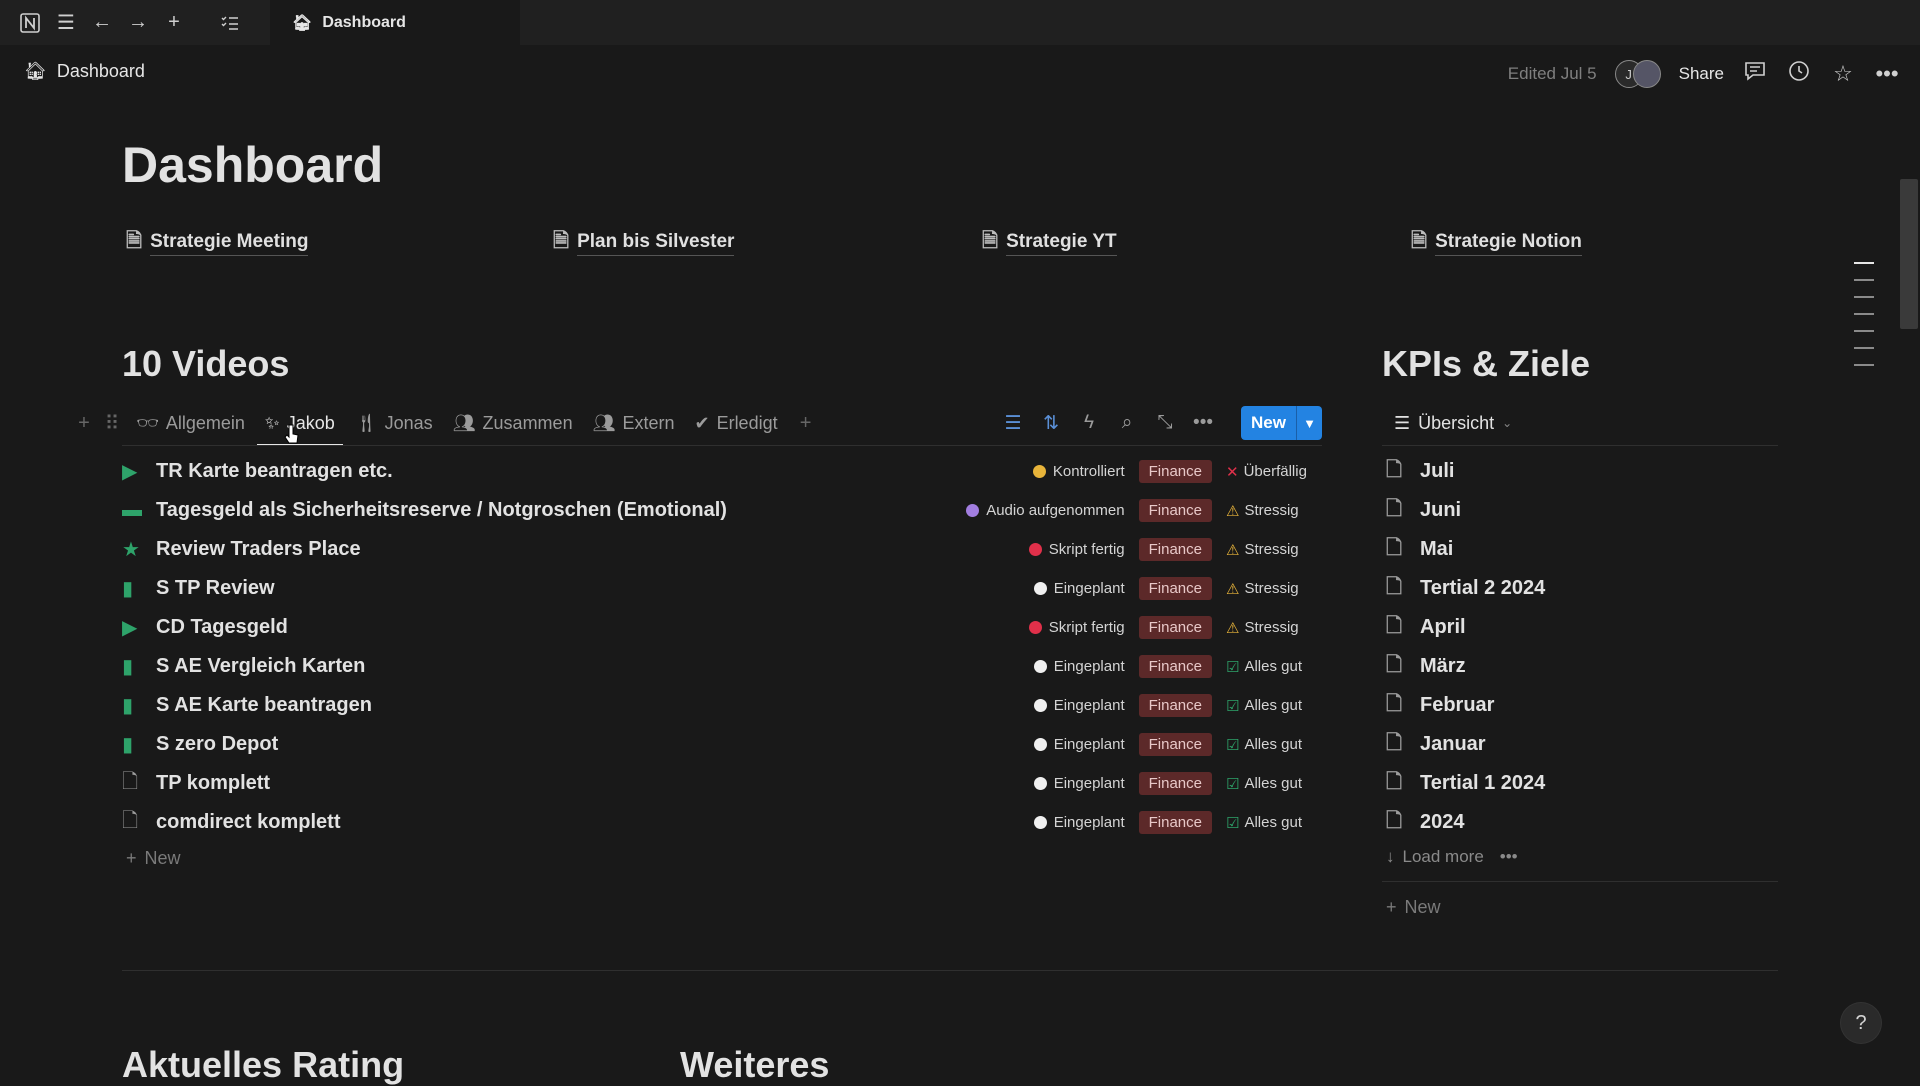 This screenshot has height=1086, width=1920. Describe the element at coordinates (1861, 1023) in the screenshot. I see `help-button: ?` at that location.